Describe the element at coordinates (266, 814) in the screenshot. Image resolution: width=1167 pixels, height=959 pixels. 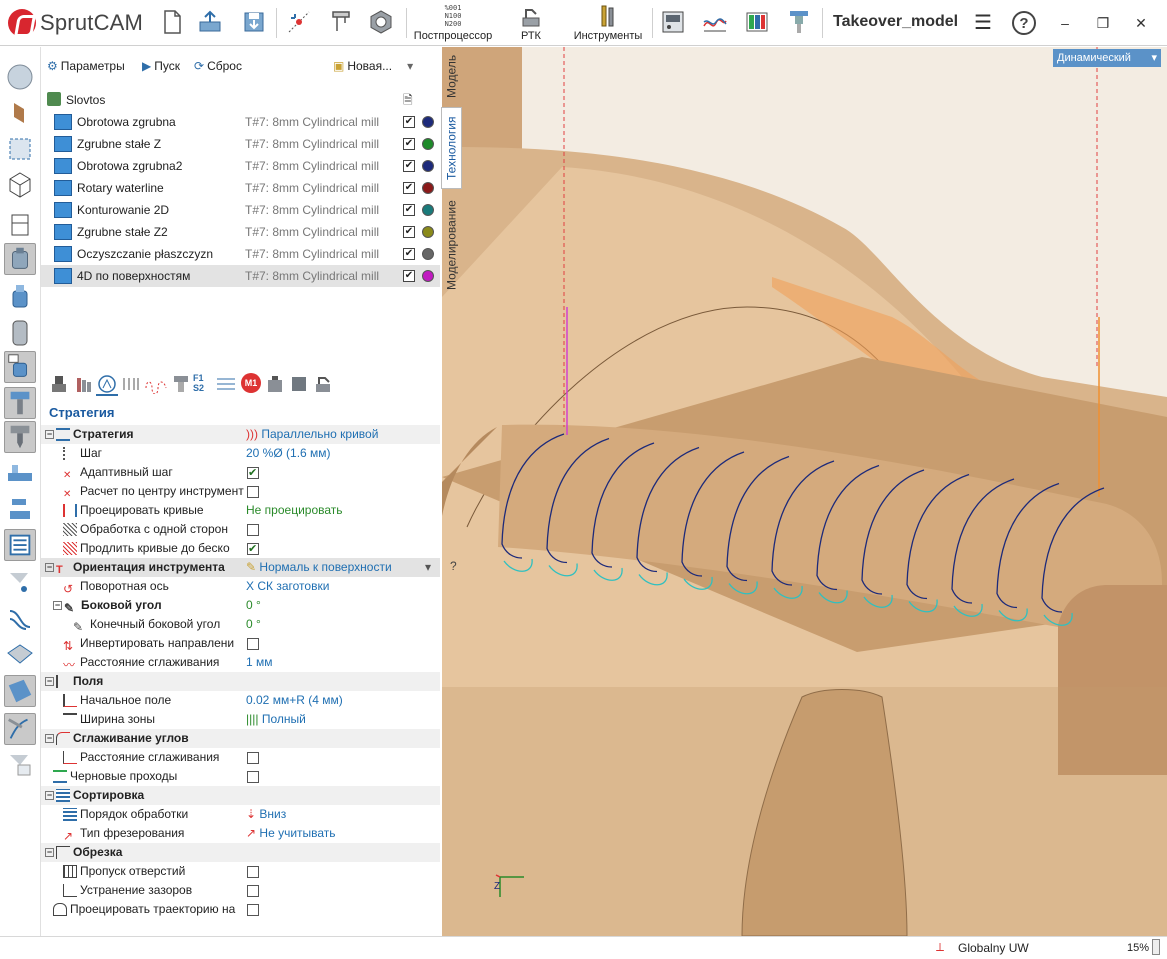
I see `processing-order-value: ⇣ Вниз` at that location.